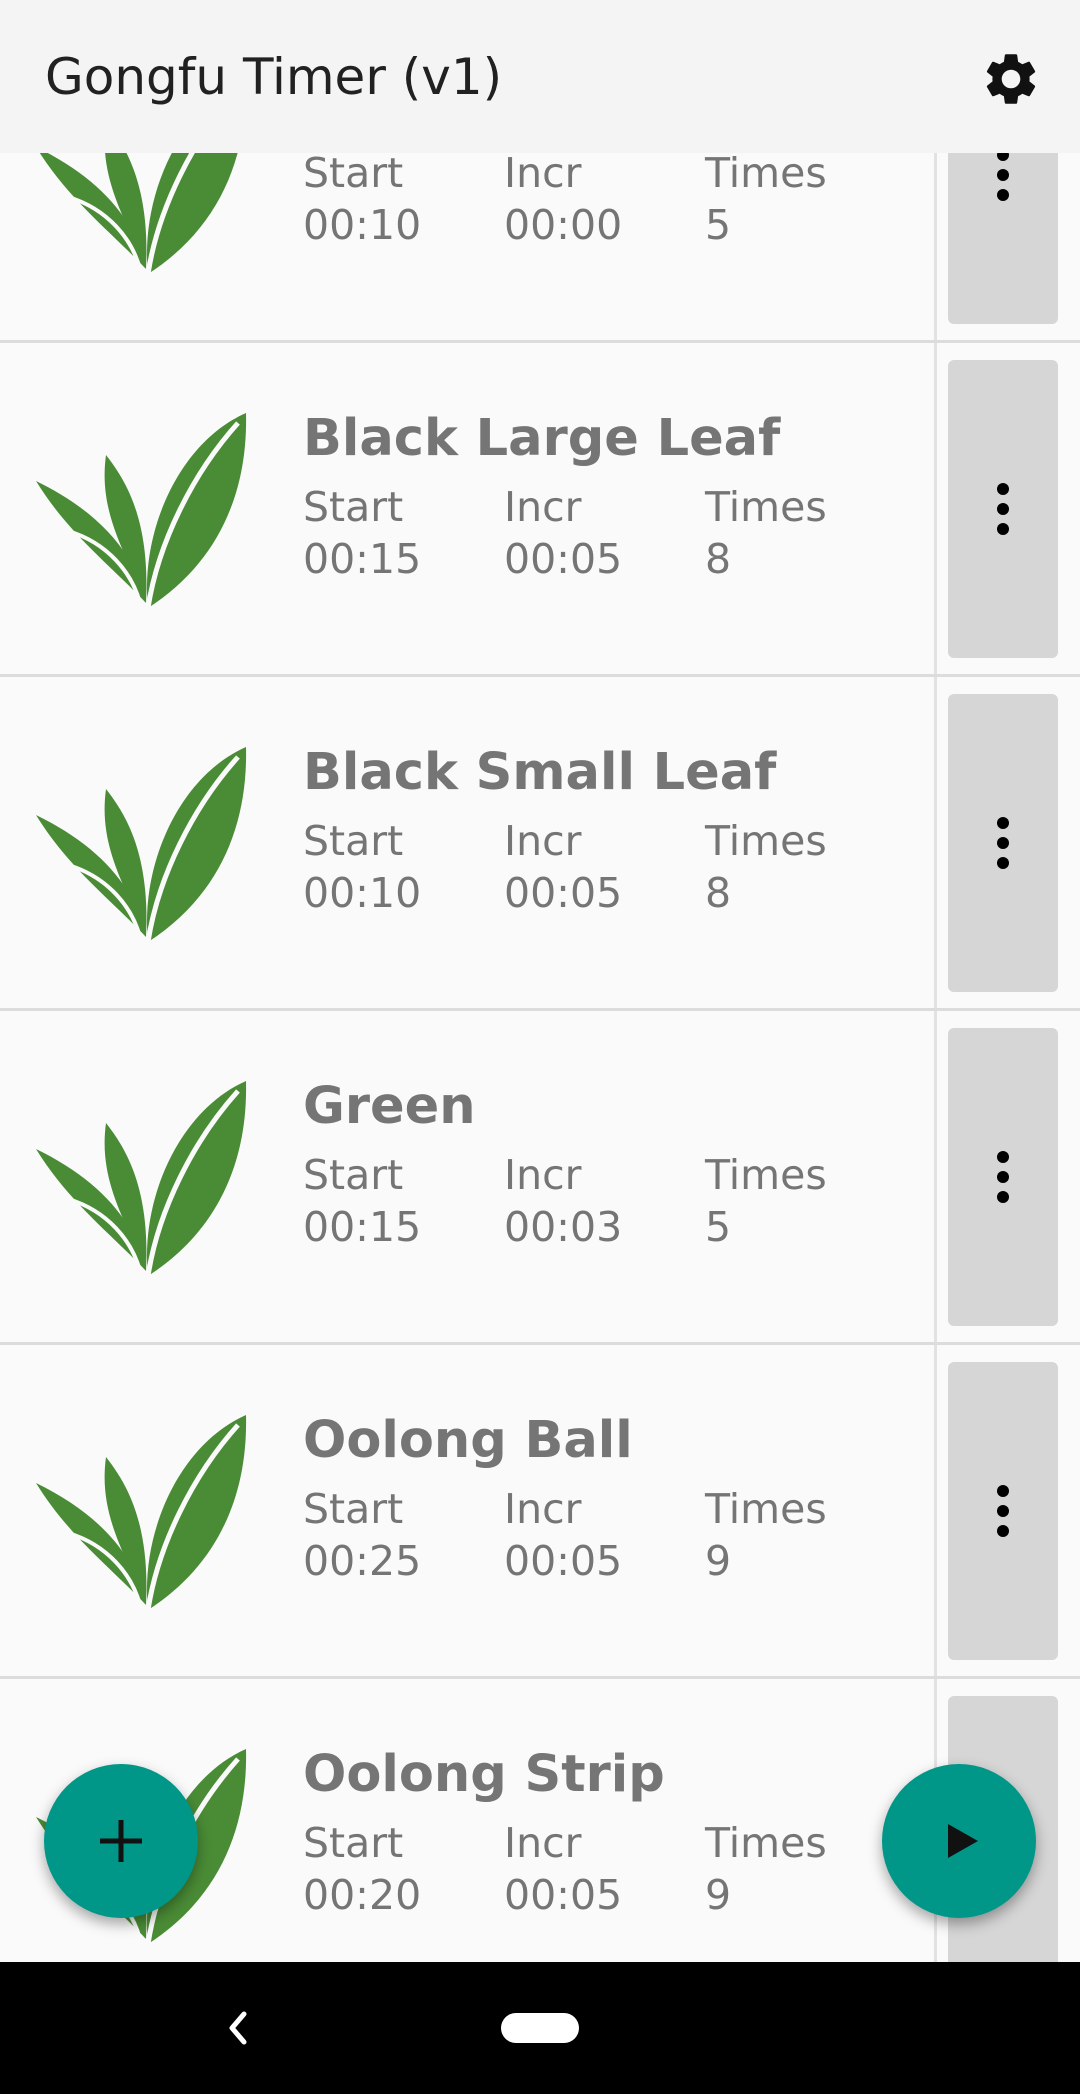  I want to click on plus-icon, so click(121, 1841).